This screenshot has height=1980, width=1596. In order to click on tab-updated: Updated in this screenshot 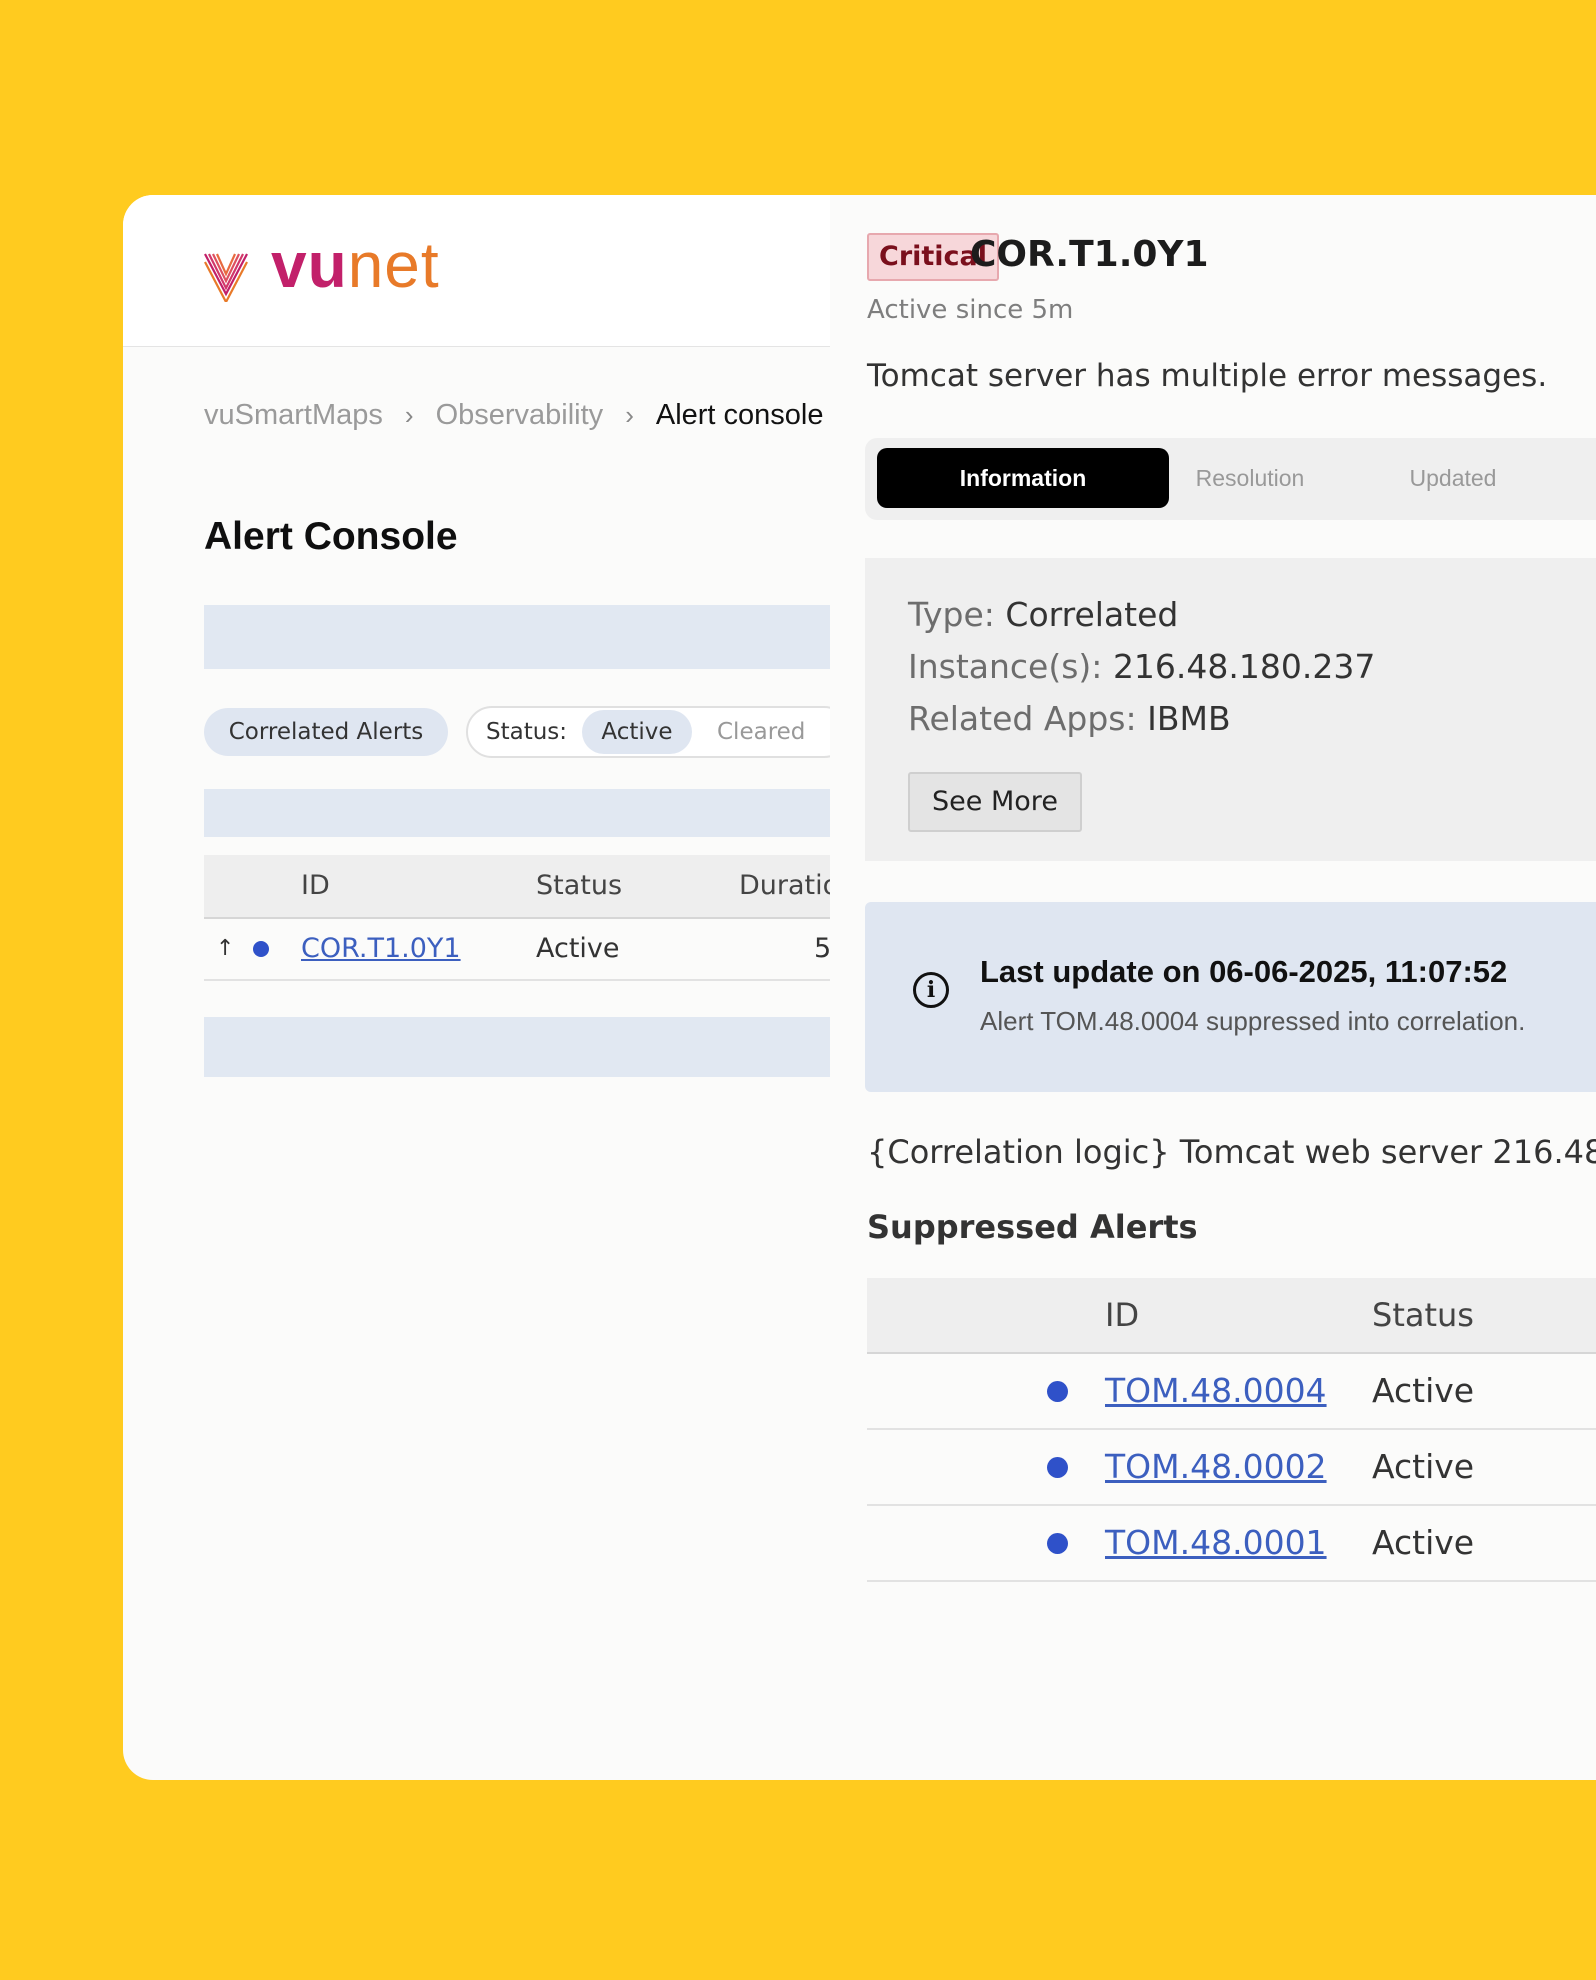, I will do `click(1453, 478)`.